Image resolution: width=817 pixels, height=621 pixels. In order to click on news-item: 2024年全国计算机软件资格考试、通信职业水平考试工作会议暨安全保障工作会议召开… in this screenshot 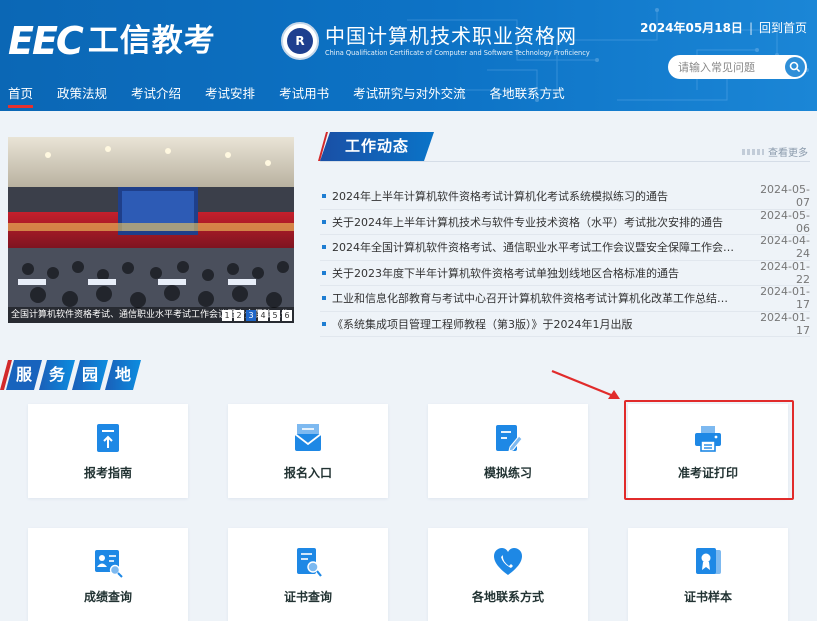, I will do `click(565, 247)`.